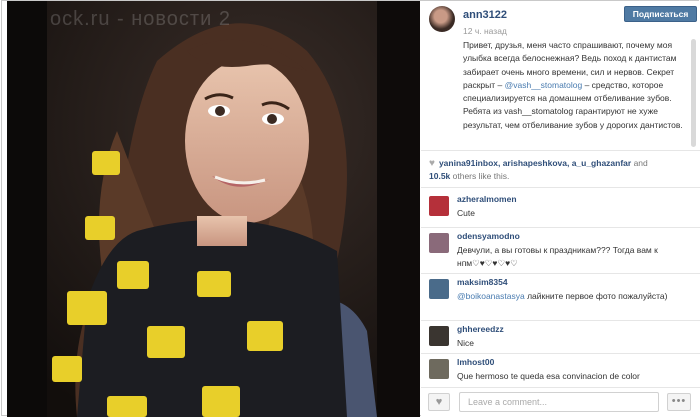 The height and width of the screenshot is (417, 700). What do you see at coordinates (544, 85) in the screenshot?
I see `caption-mention-link: @vash__stomatolog` at bounding box center [544, 85].